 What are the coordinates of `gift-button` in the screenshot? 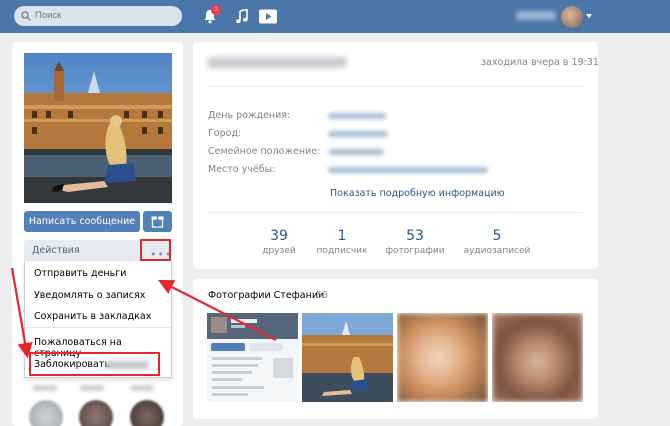 It's located at (157, 221).